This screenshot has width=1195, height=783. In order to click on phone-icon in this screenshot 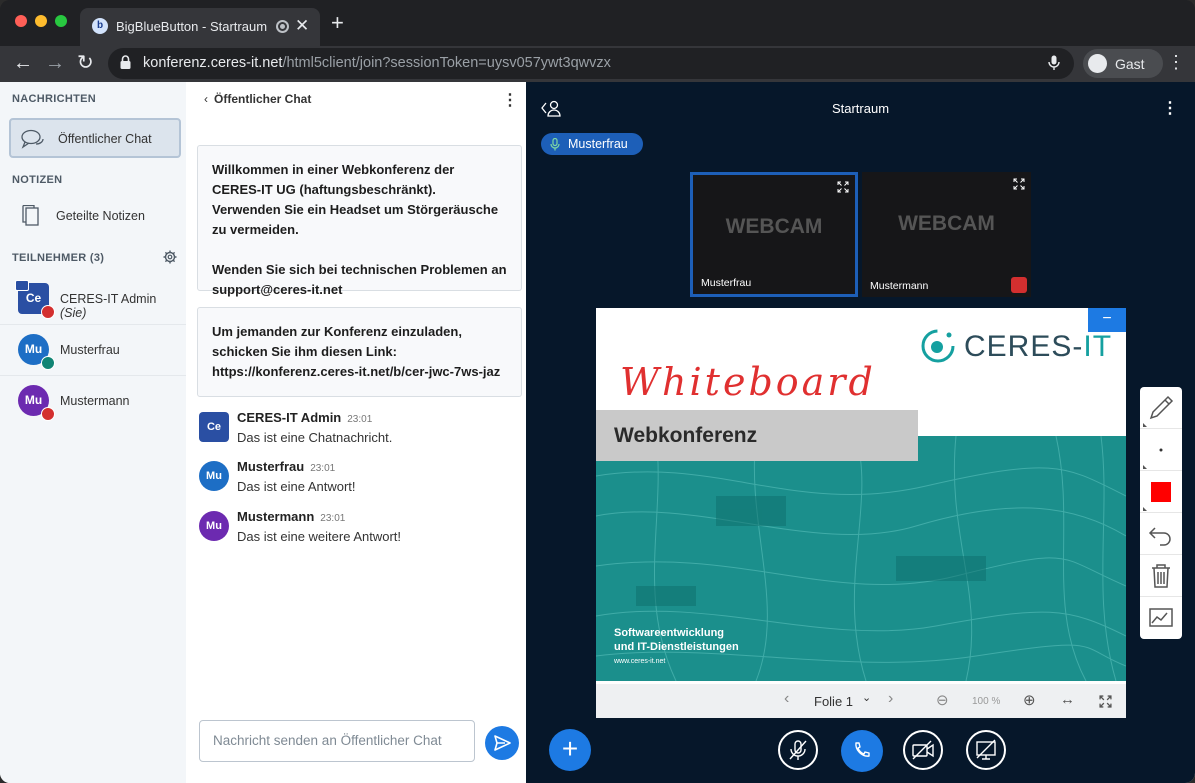, I will do `click(862, 749)`.